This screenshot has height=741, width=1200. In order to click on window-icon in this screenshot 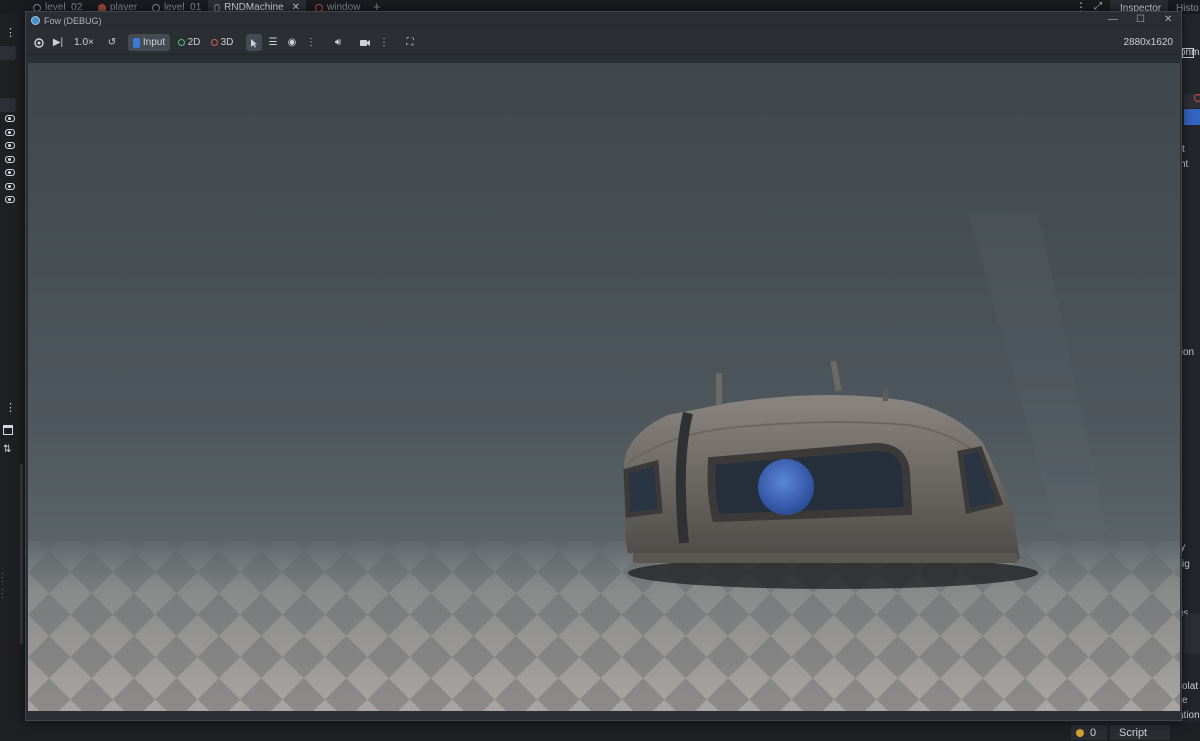, I will do `click(8, 430)`.